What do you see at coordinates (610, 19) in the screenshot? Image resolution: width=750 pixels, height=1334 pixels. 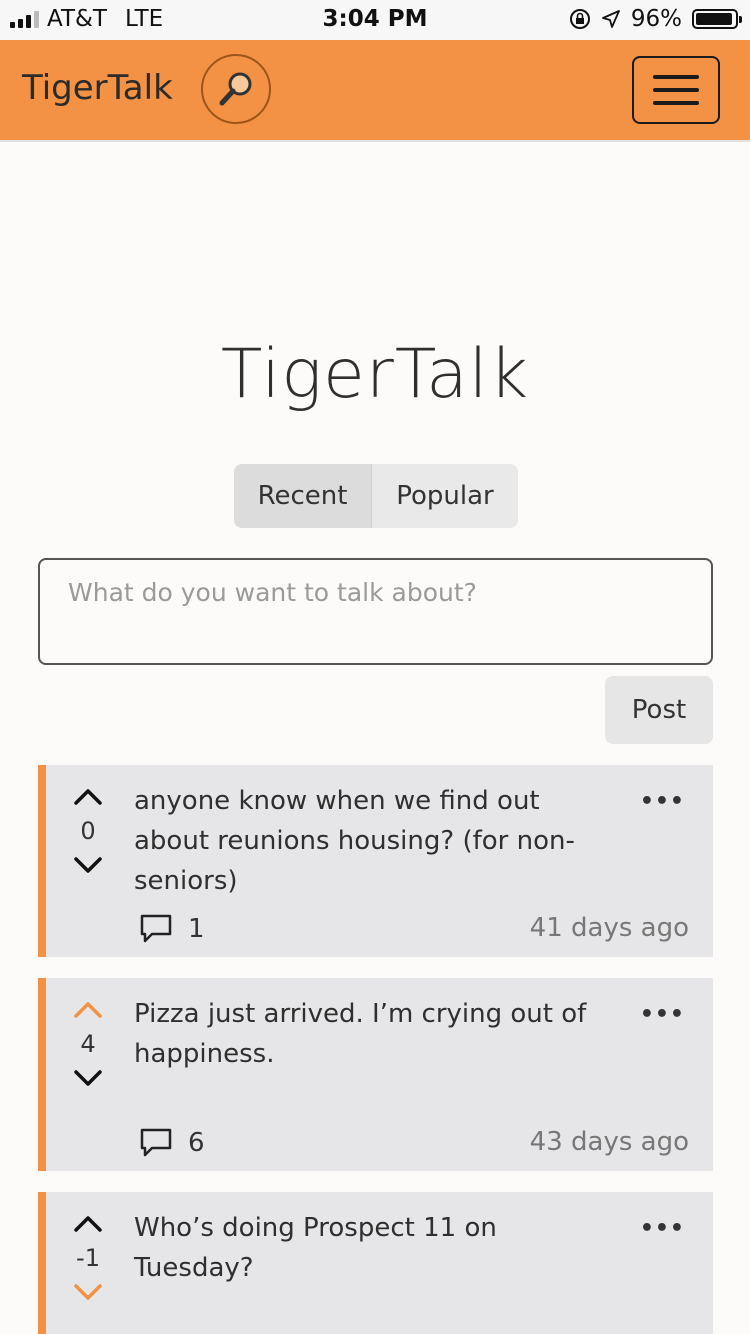 I see `location-icon` at bounding box center [610, 19].